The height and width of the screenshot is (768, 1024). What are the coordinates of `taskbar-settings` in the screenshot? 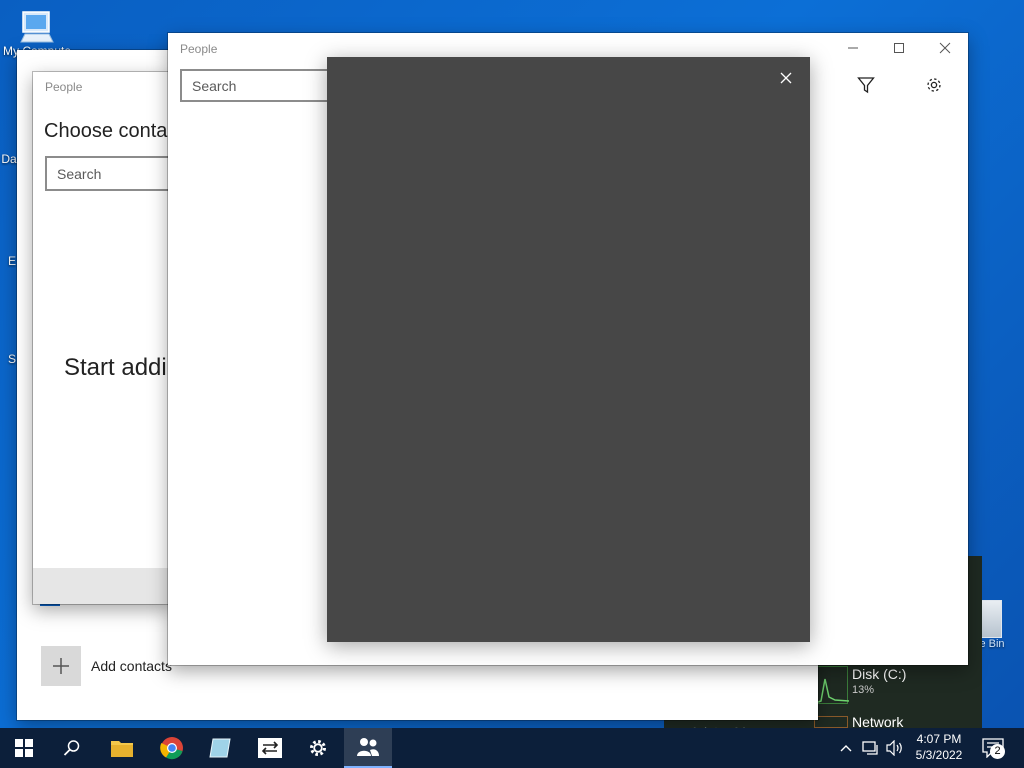 It's located at (318, 748).